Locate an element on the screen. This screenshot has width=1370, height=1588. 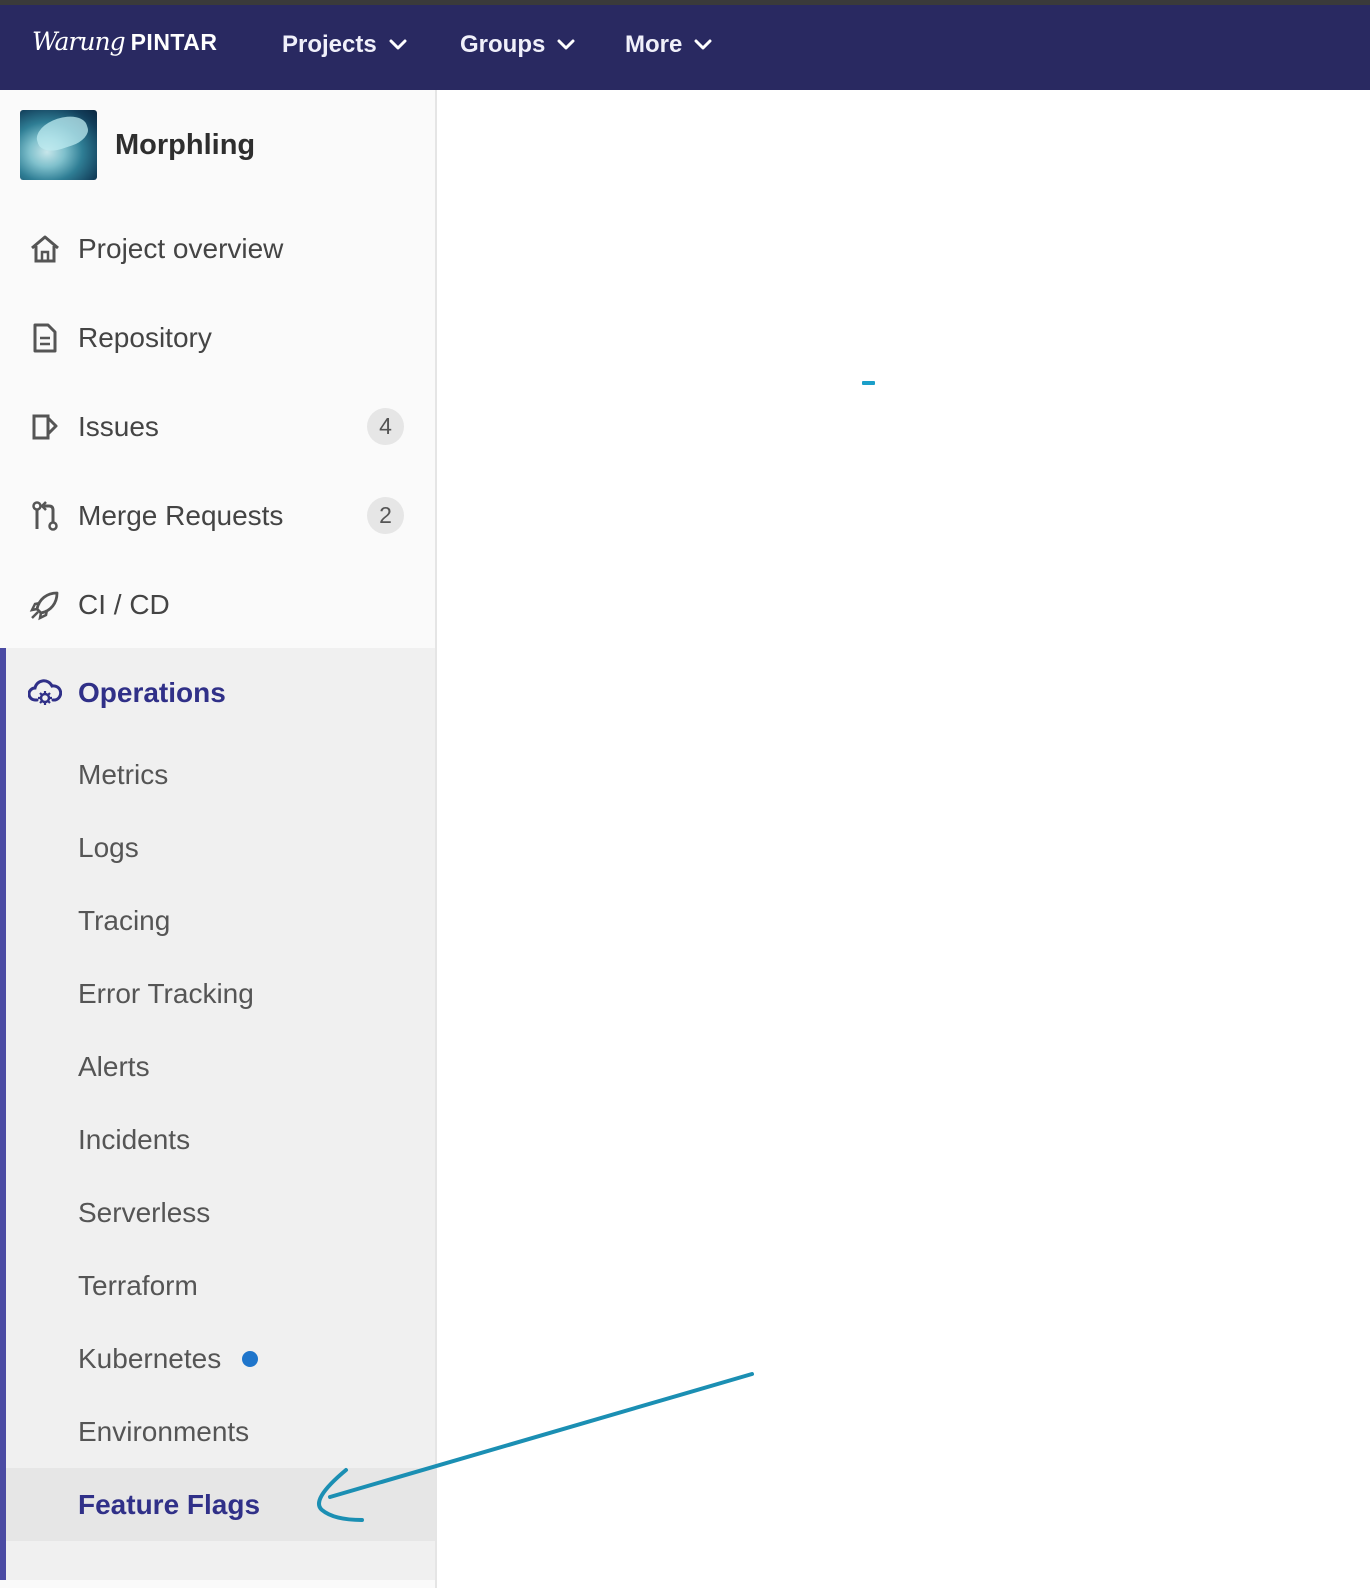
annotation-arrow-icon is located at coordinates (535, 1447).